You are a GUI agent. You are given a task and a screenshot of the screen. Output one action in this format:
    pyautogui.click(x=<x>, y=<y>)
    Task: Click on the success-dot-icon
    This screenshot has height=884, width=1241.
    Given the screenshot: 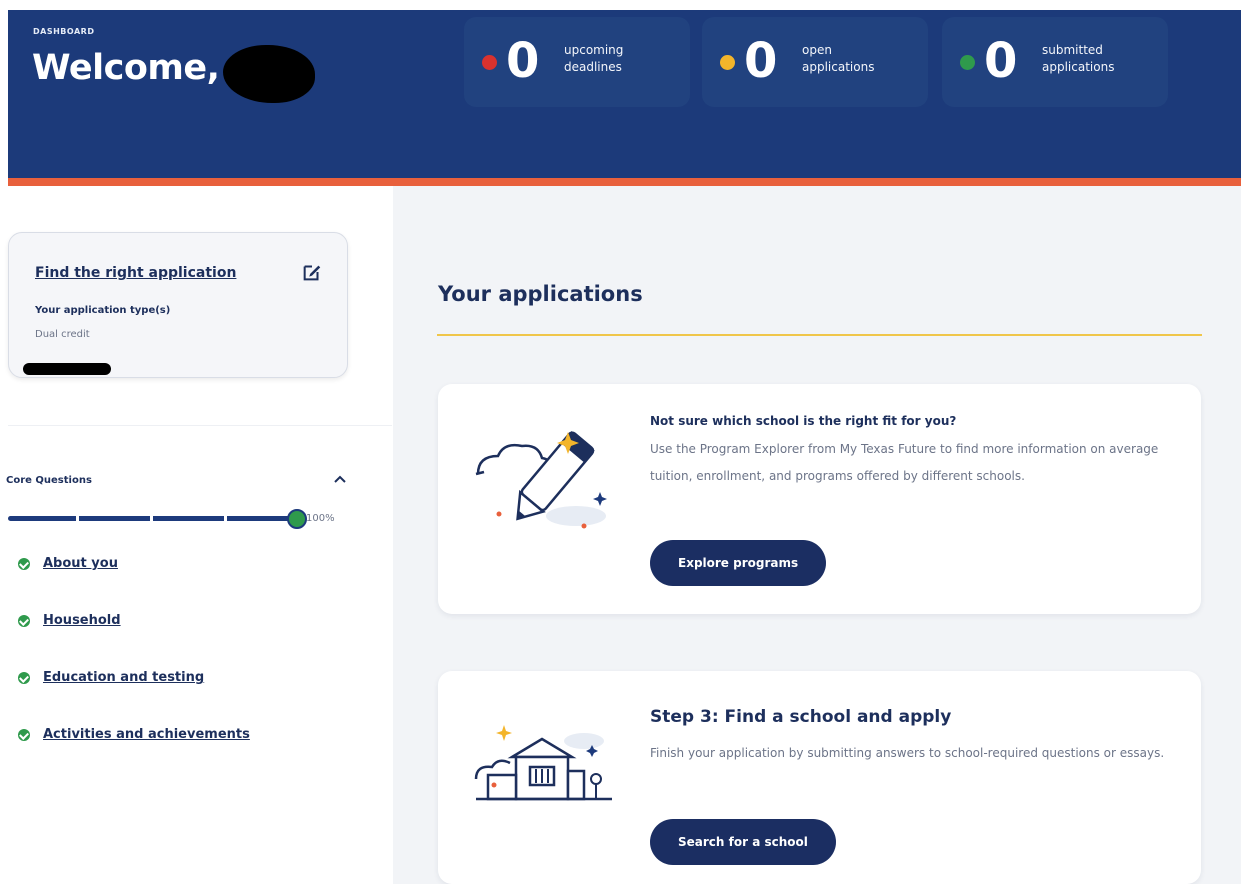 What is the action you would take?
    pyautogui.click(x=967, y=62)
    